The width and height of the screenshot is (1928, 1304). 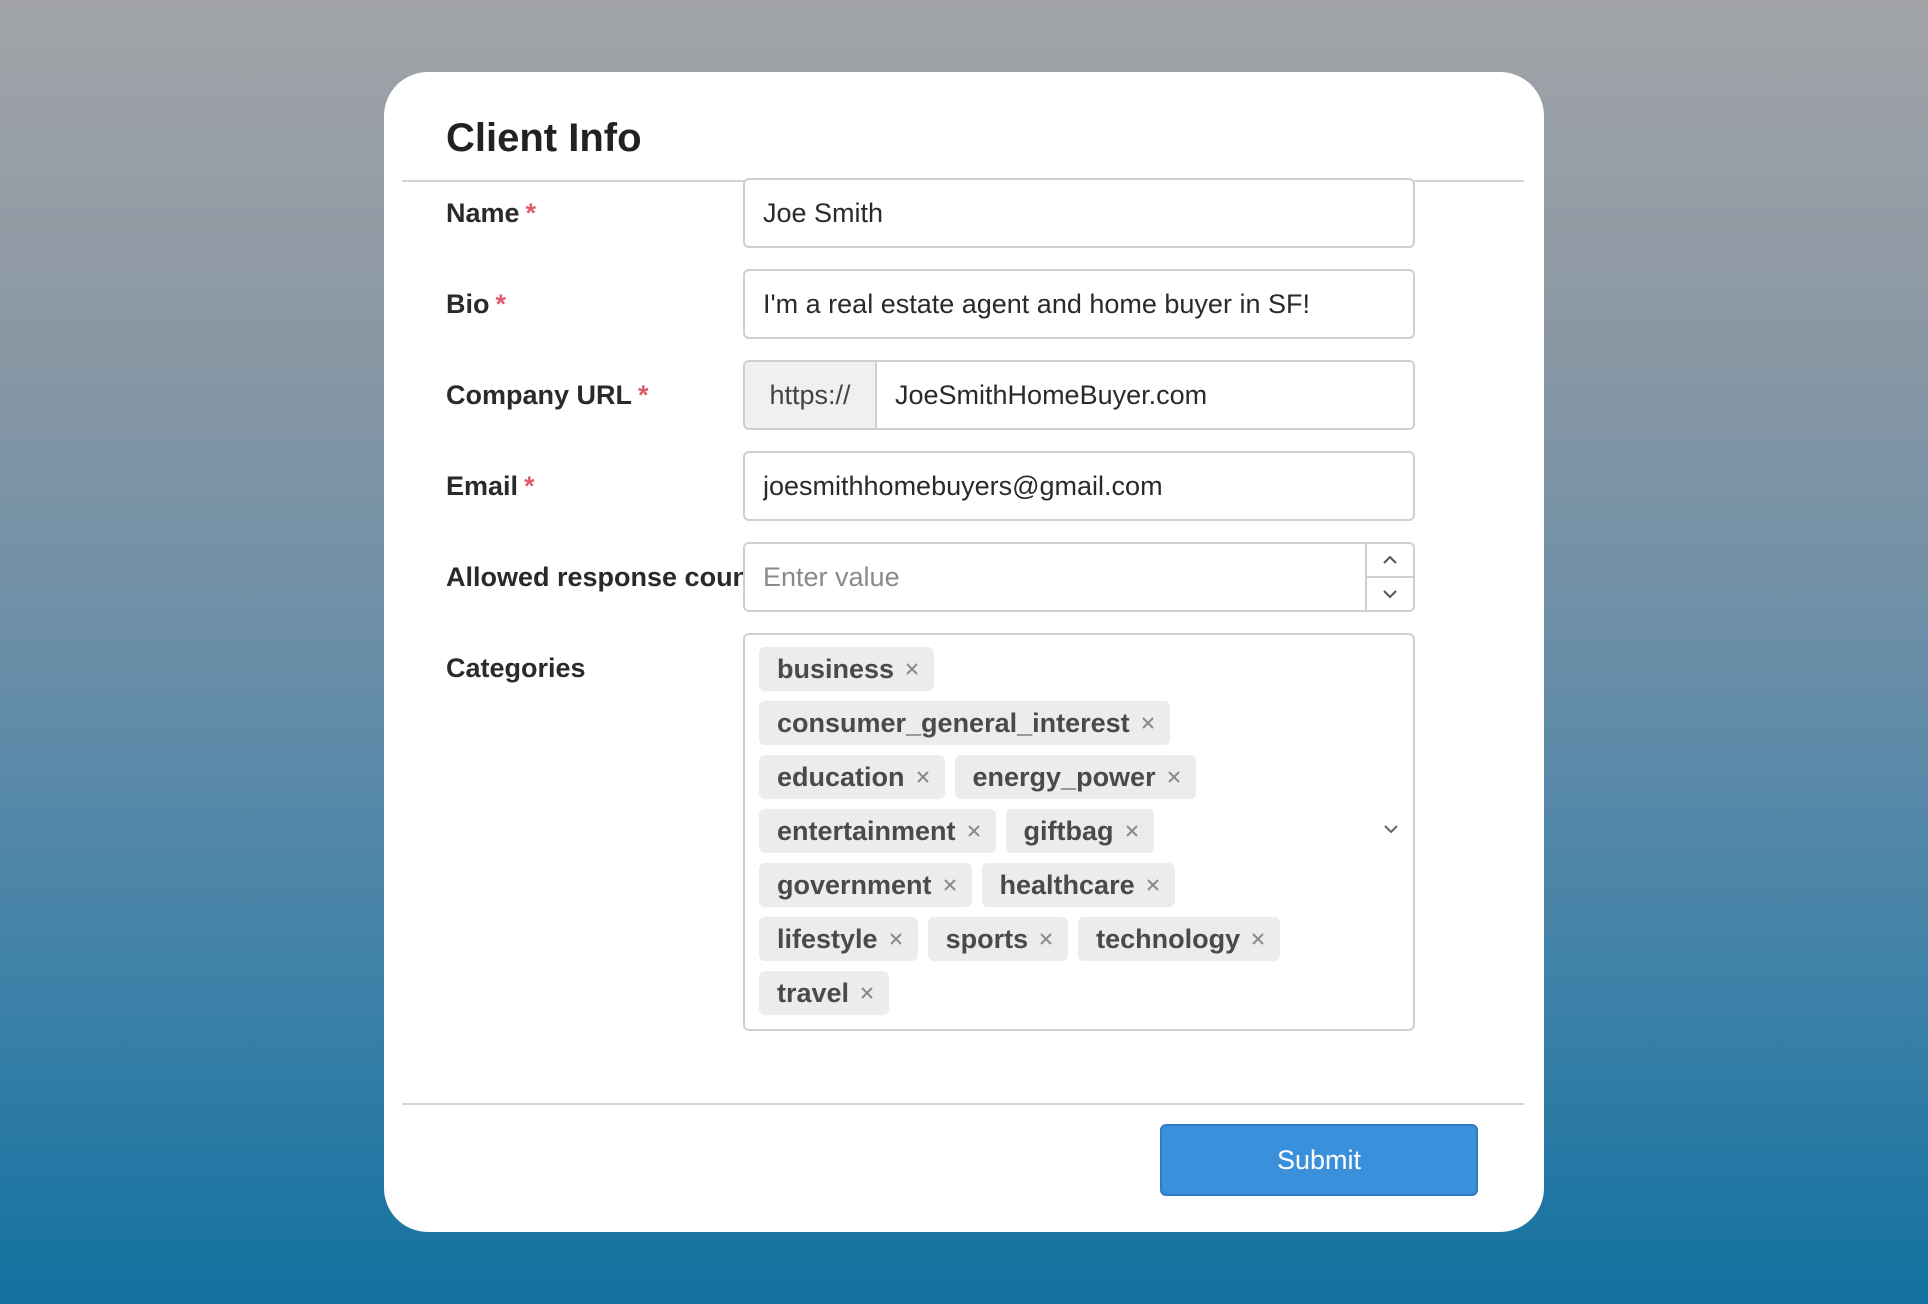 What do you see at coordinates (482, 486) in the screenshot?
I see `email-label-text: Email` at bounding box center [482, 486].